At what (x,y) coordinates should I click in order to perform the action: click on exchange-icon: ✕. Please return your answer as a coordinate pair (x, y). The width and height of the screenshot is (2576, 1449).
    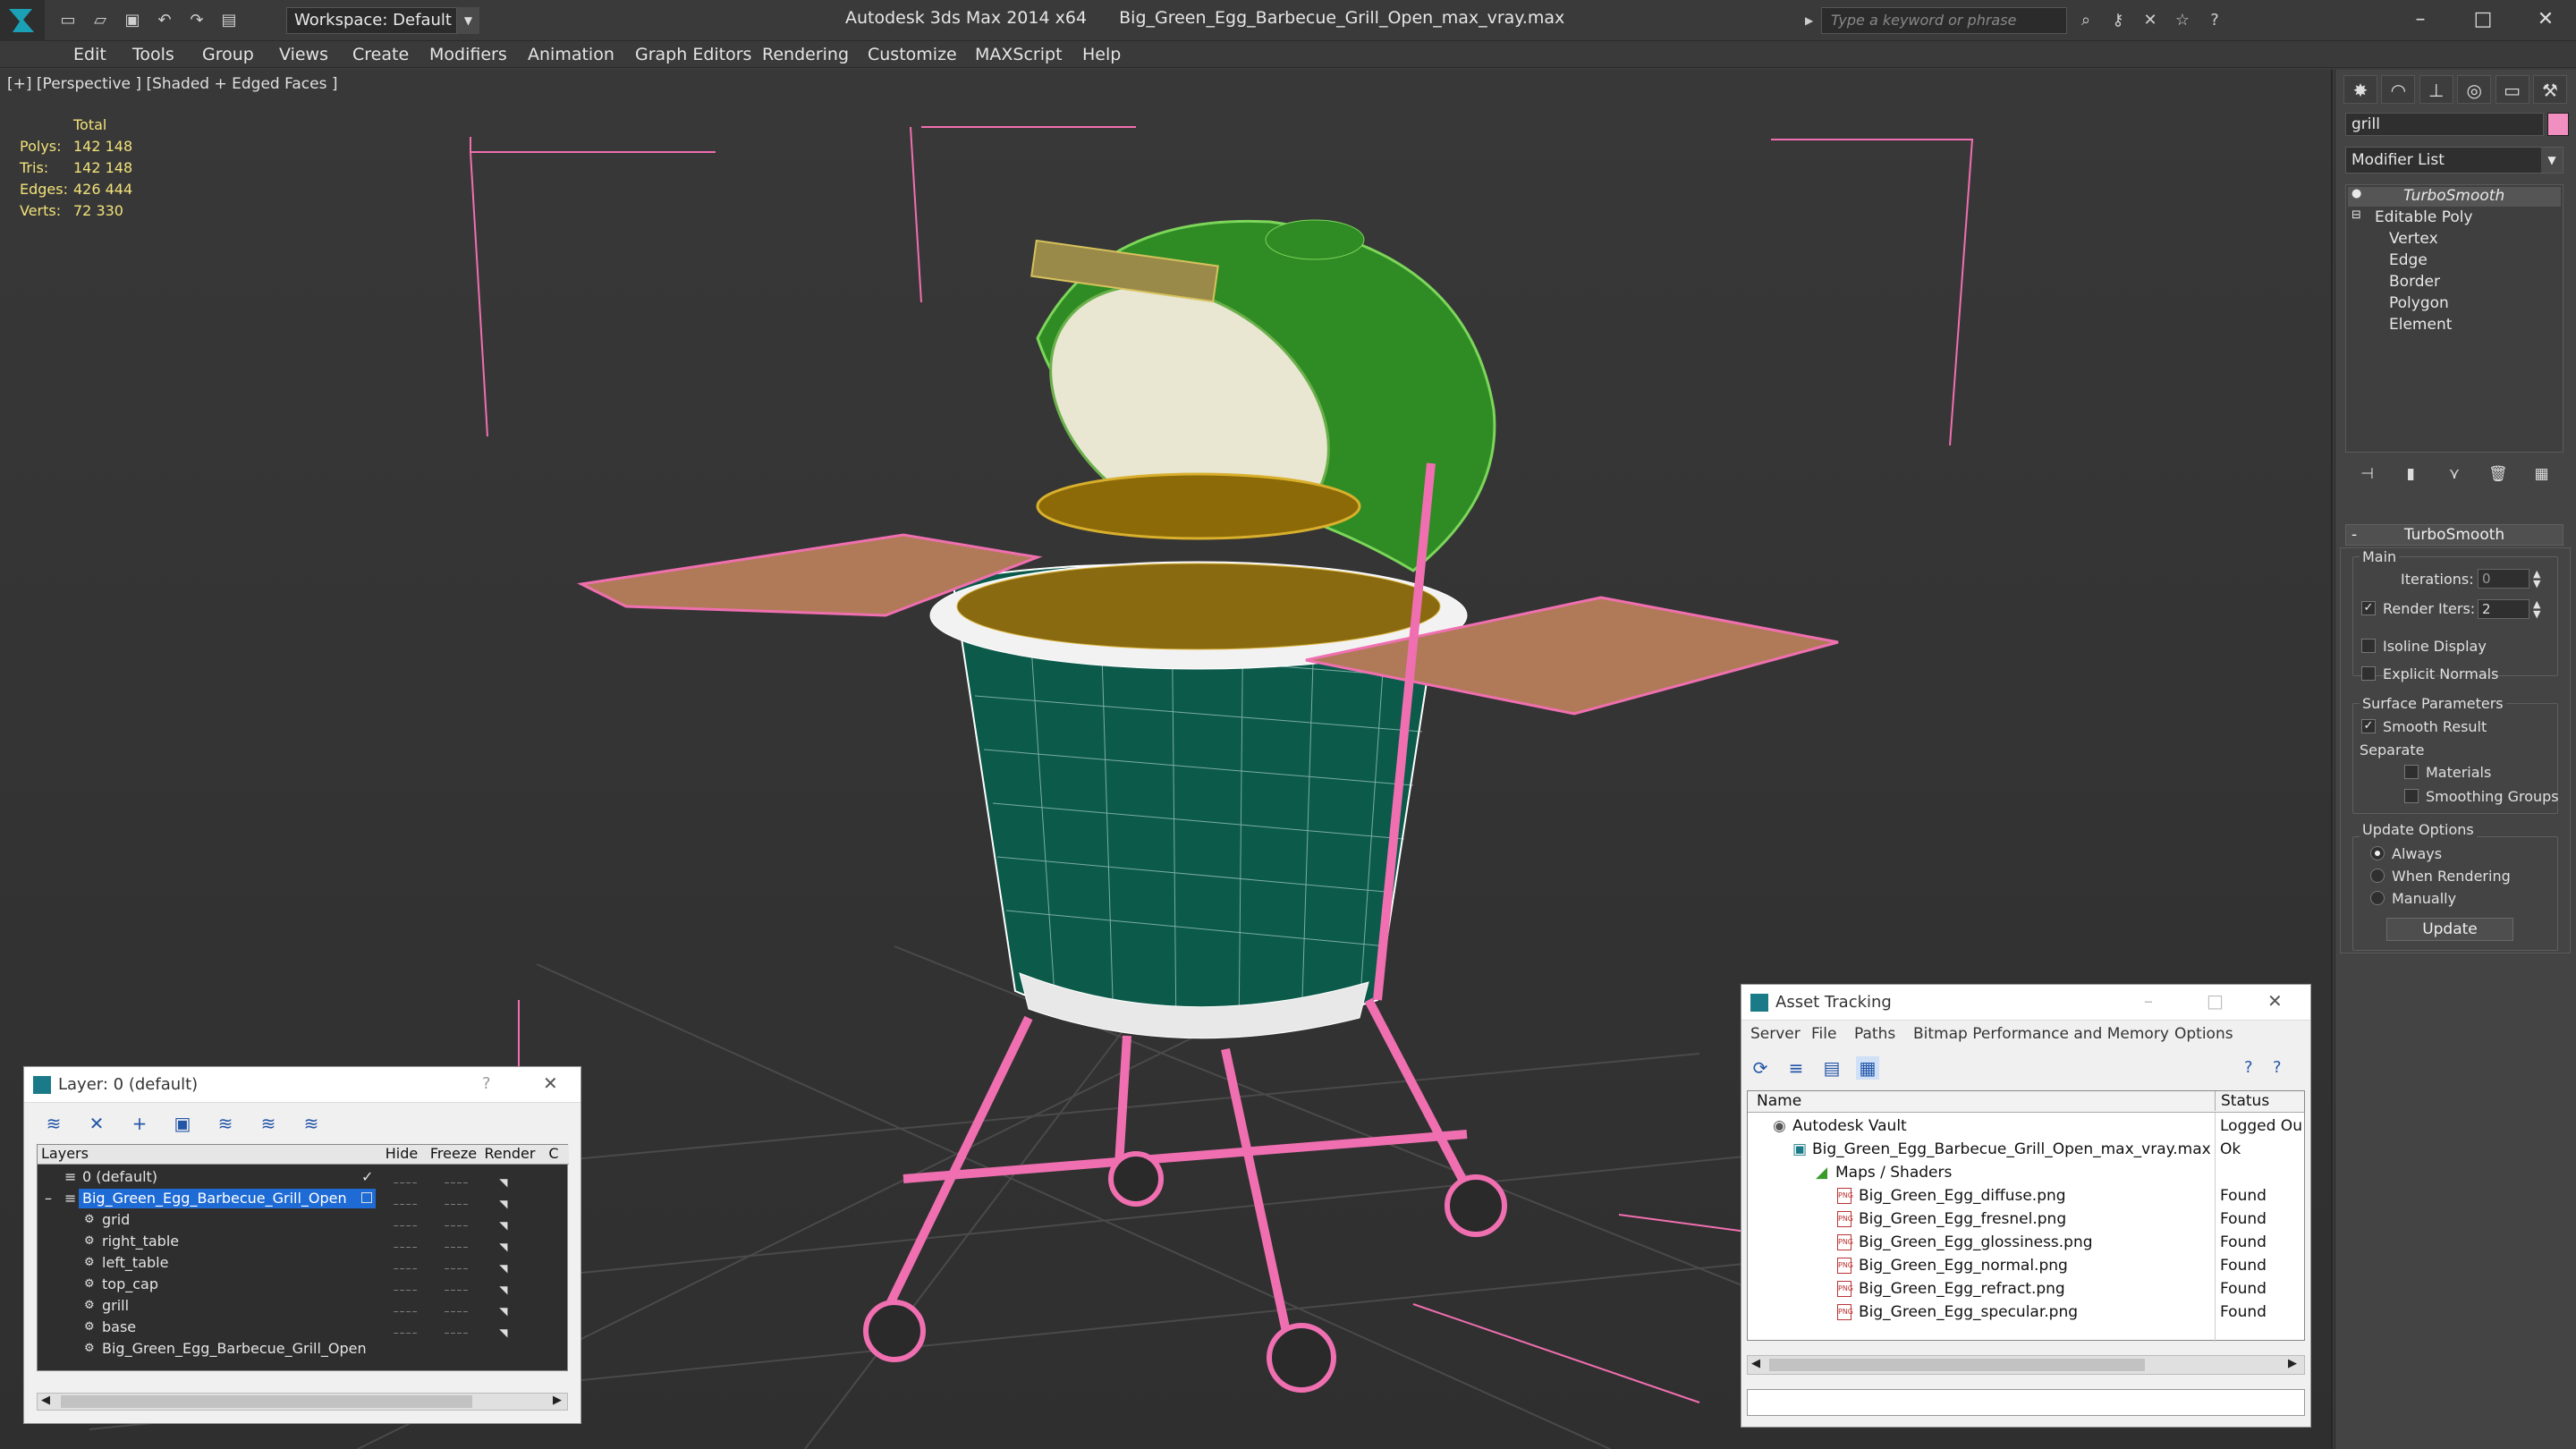
    Looking at the image, I should click on (2150, 20).